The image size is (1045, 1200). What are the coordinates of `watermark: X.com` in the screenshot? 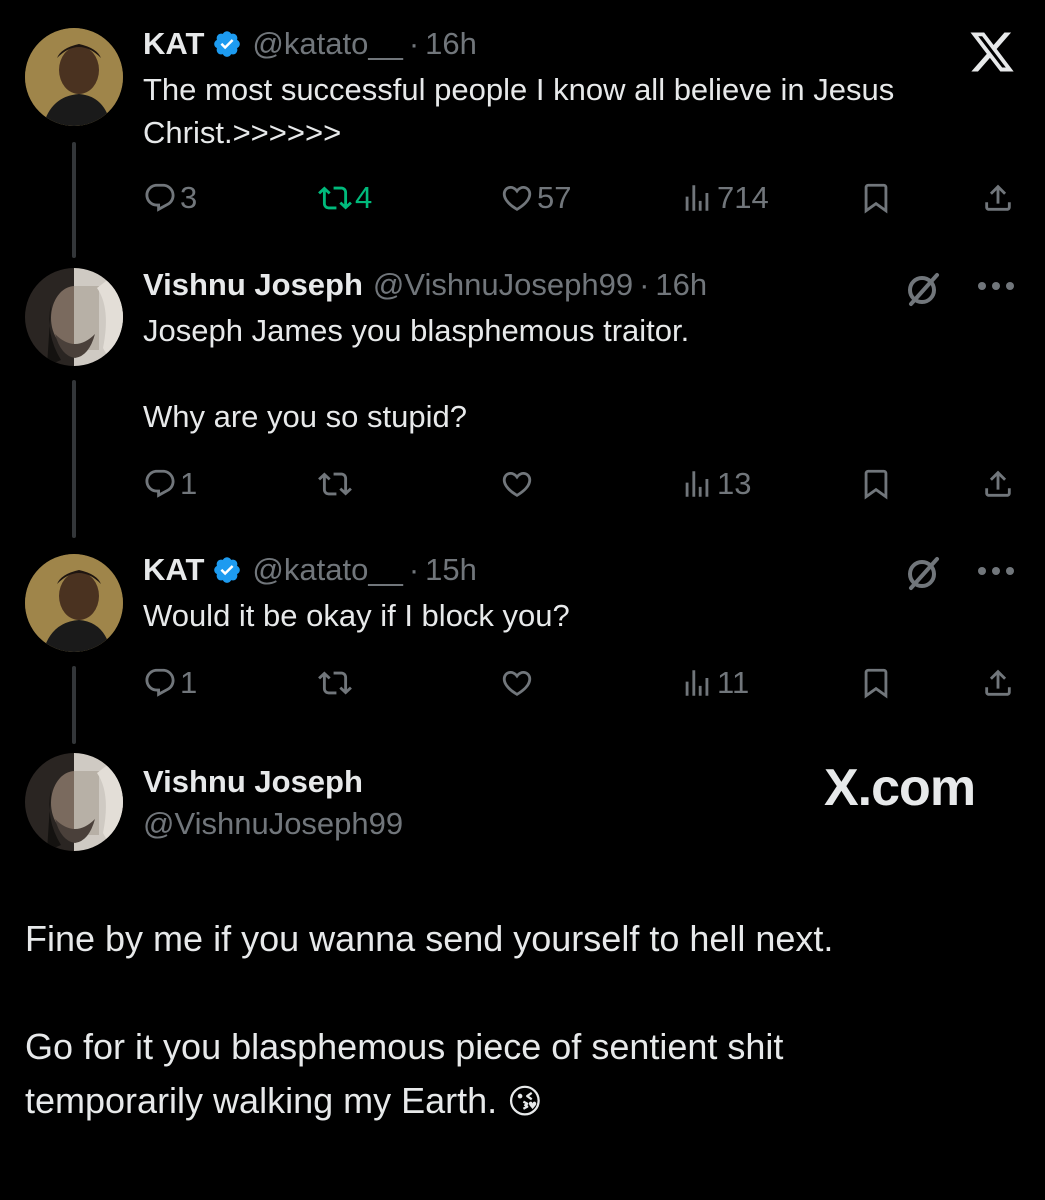 It's located at (900, 788).